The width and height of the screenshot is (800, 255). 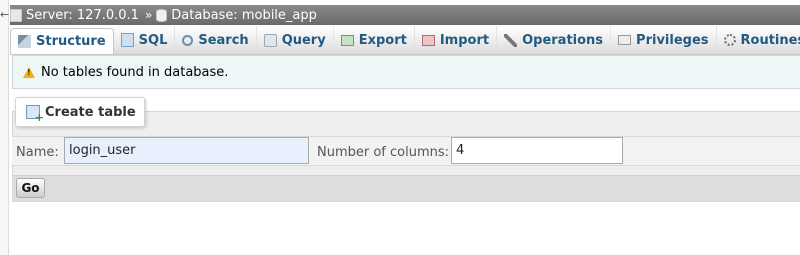 I want to click on routines-icon, so click(x=729, y=40).